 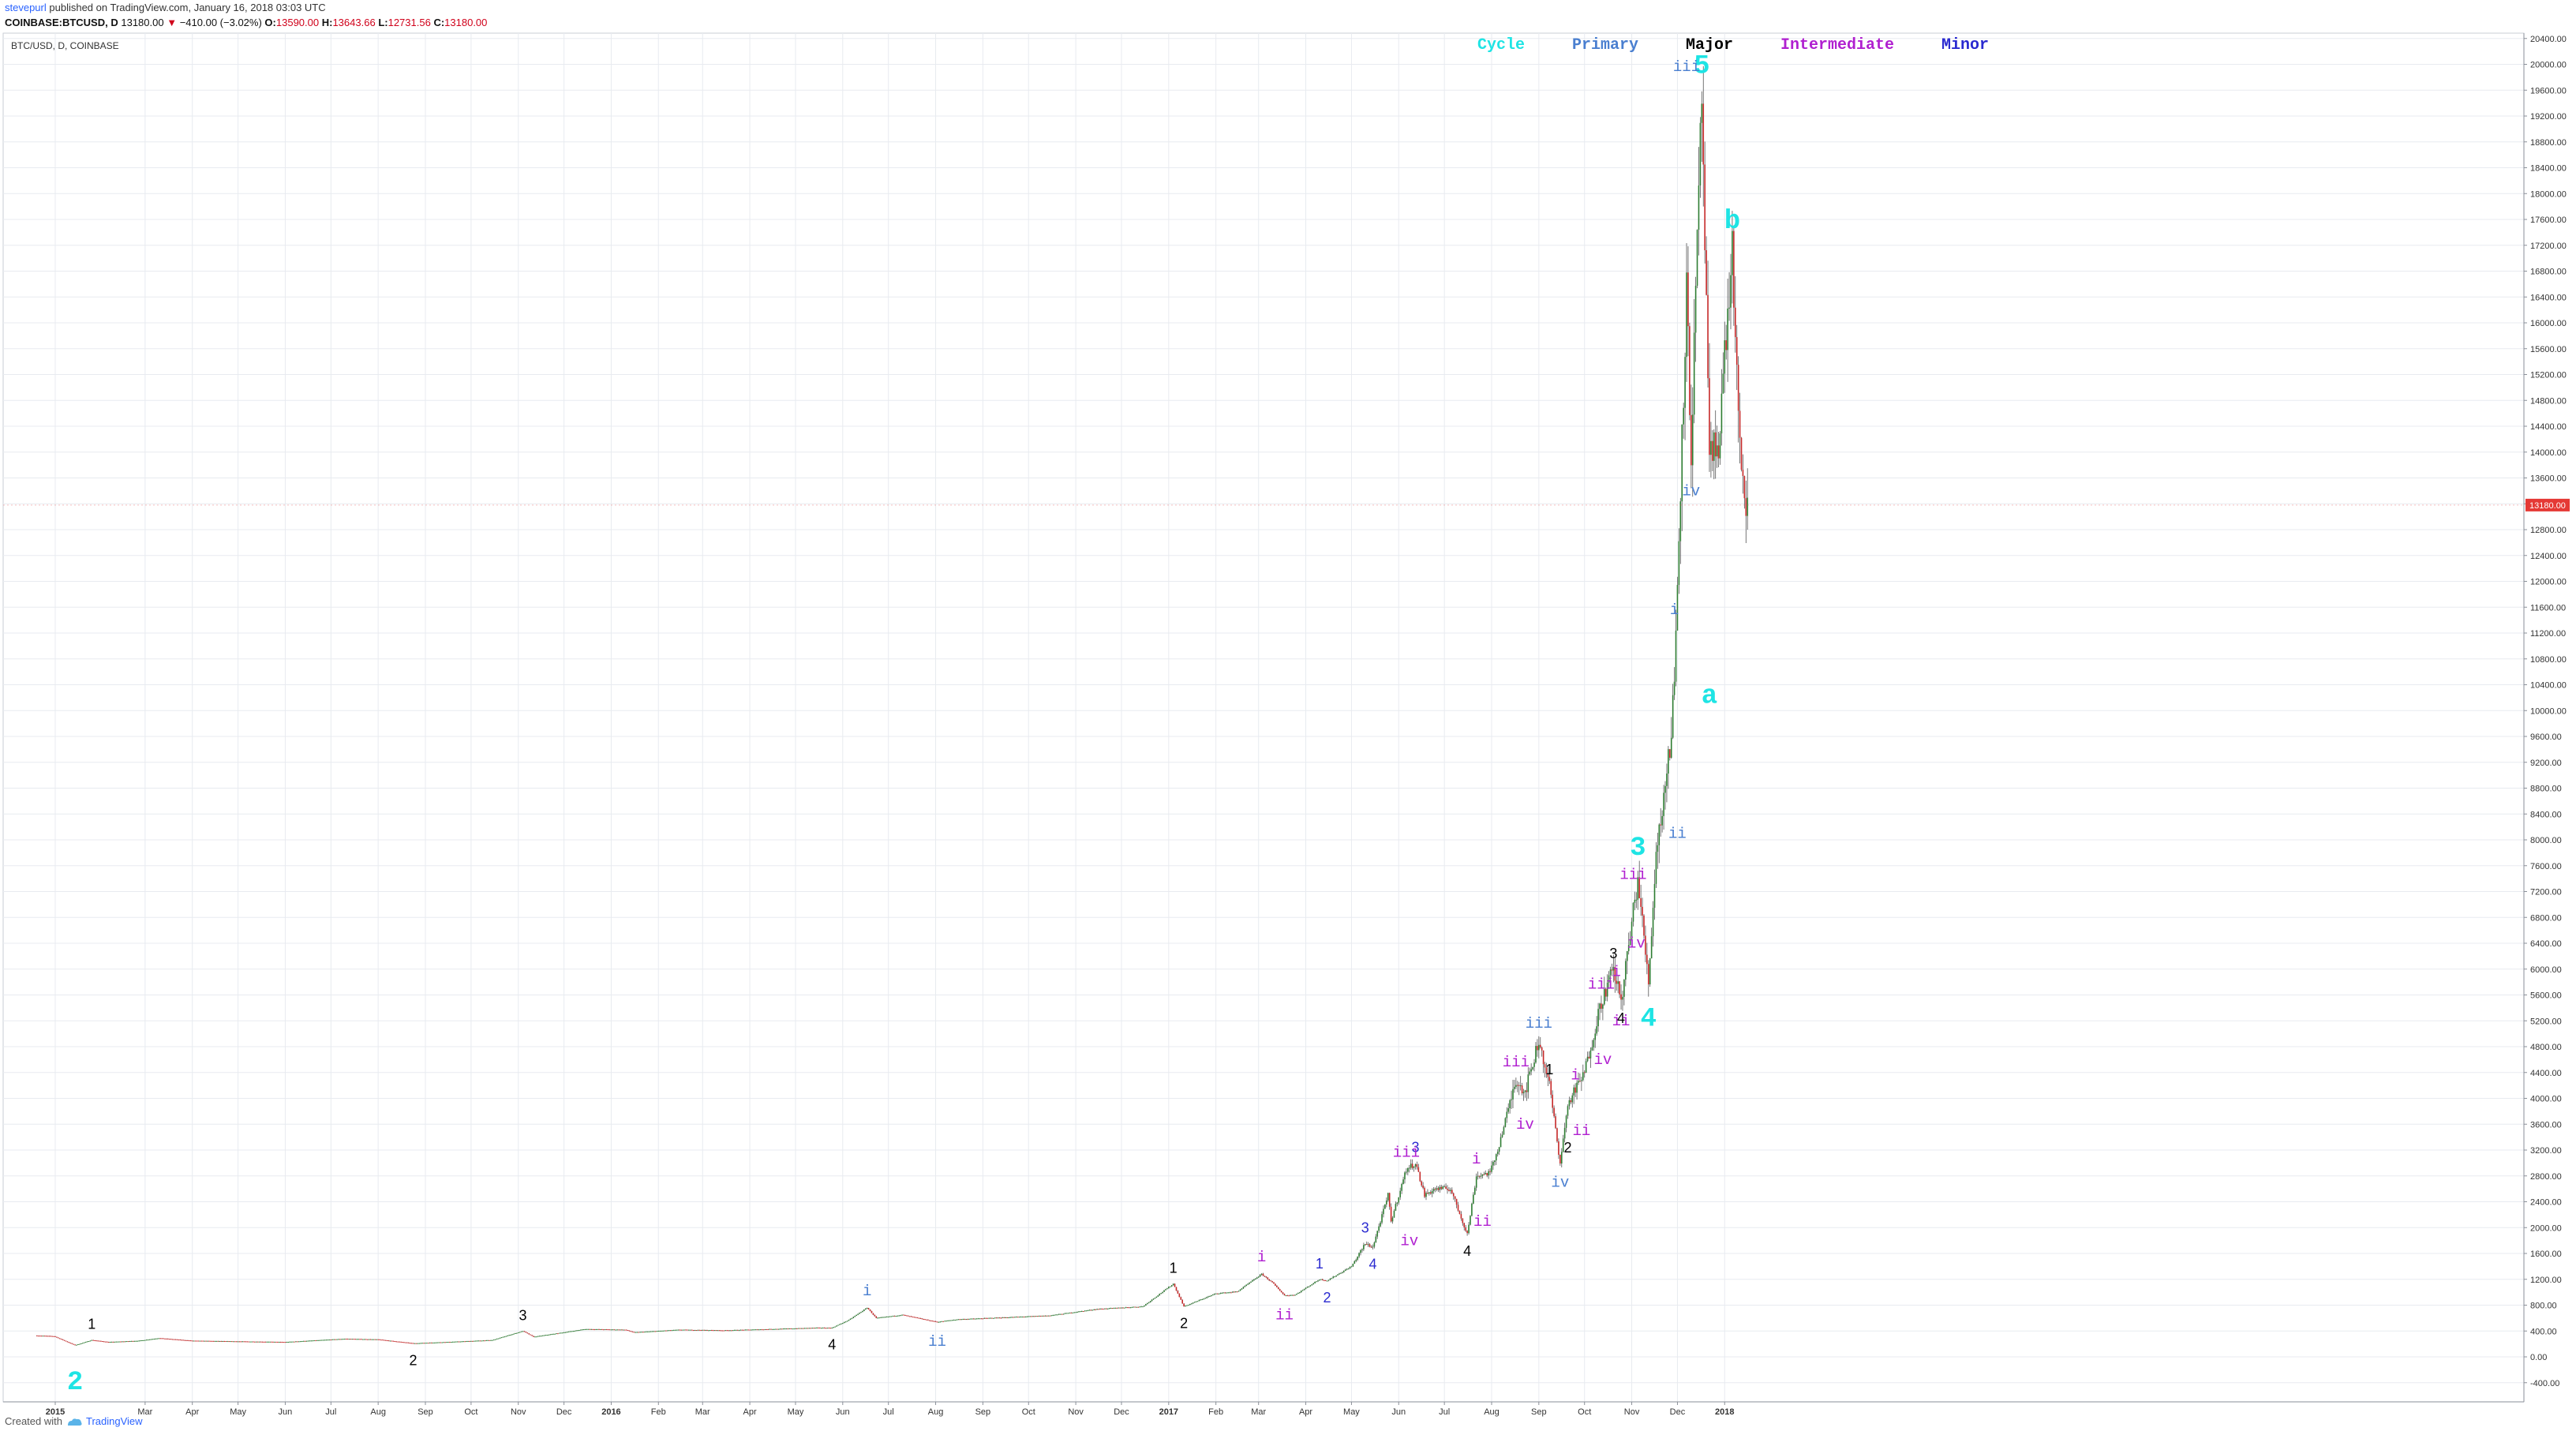 I want to click on tradingview-logo-icon, so click(x=74, y=1422).